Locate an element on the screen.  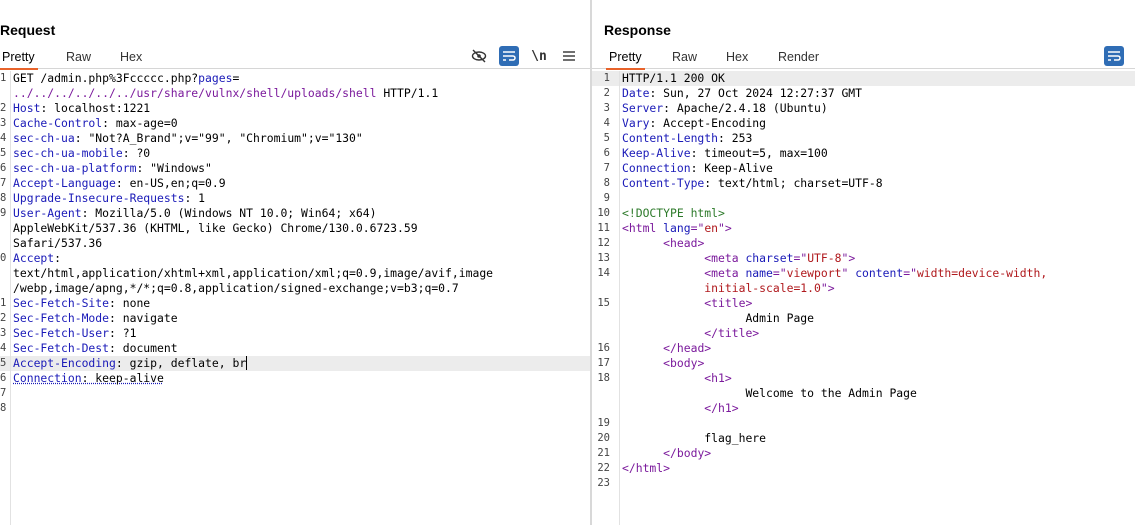
code-line: 5 Accept-Encoding: gzip, deflate, br is located at coordinates (295, 363).